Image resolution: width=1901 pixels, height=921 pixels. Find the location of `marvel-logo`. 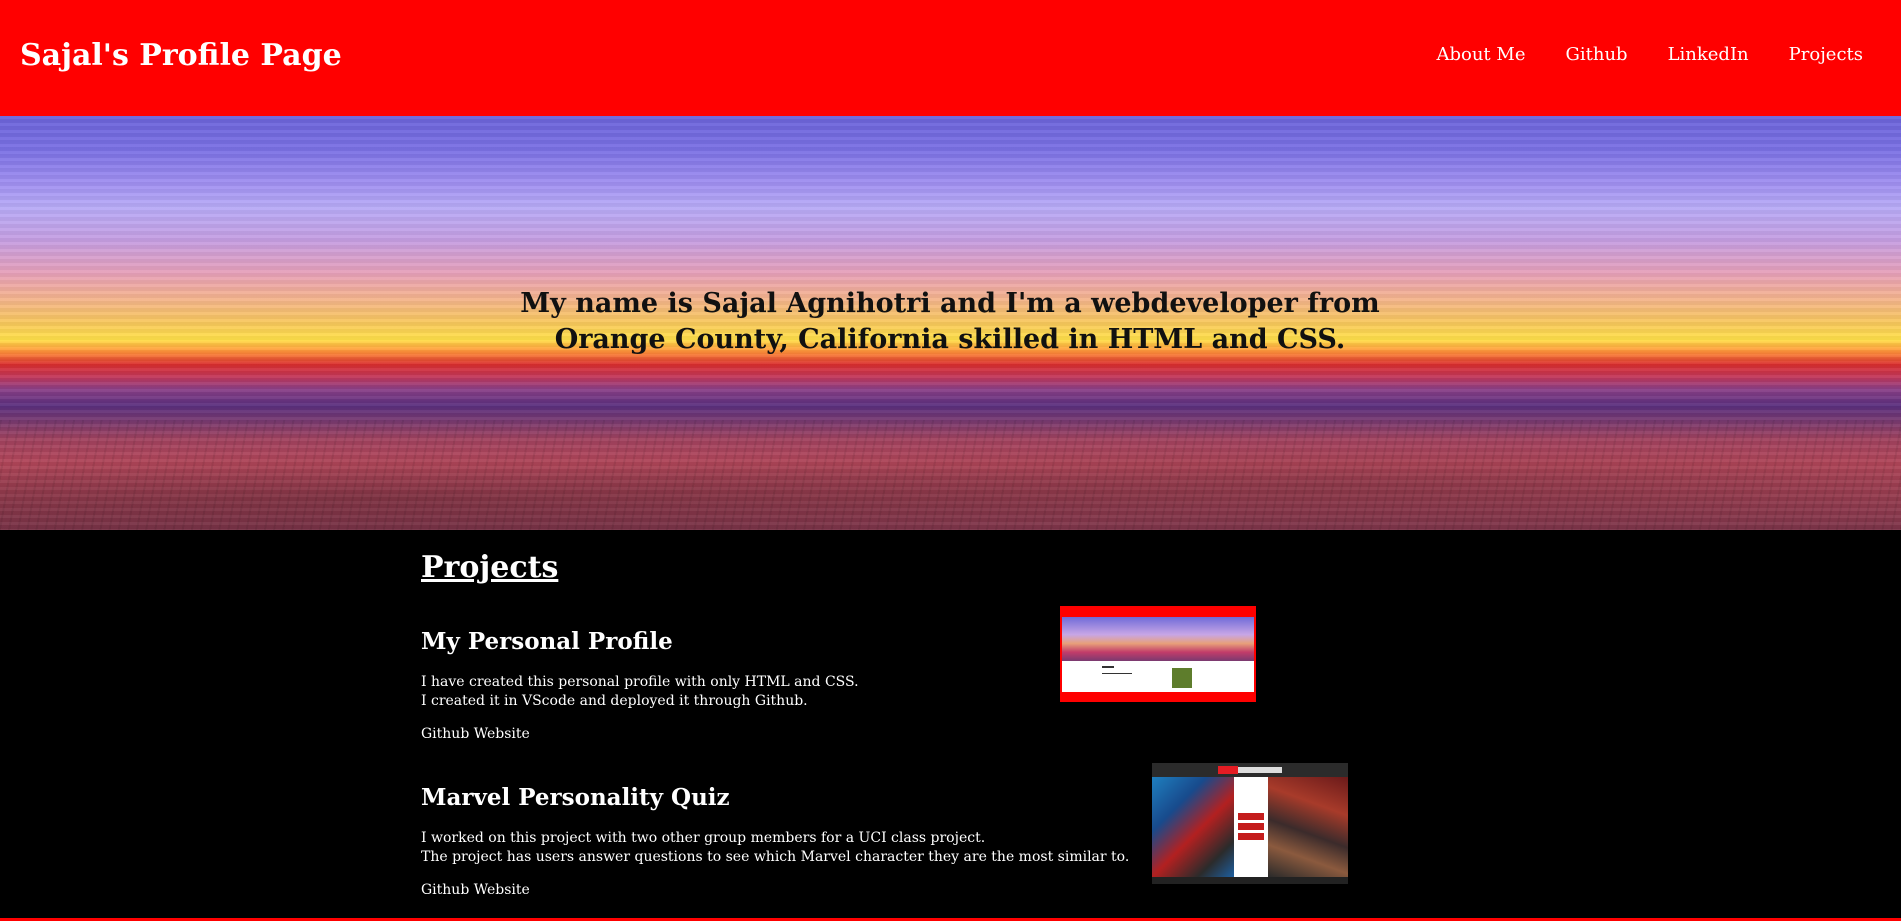

marvel-logo is located at coordinates (1228, 770).